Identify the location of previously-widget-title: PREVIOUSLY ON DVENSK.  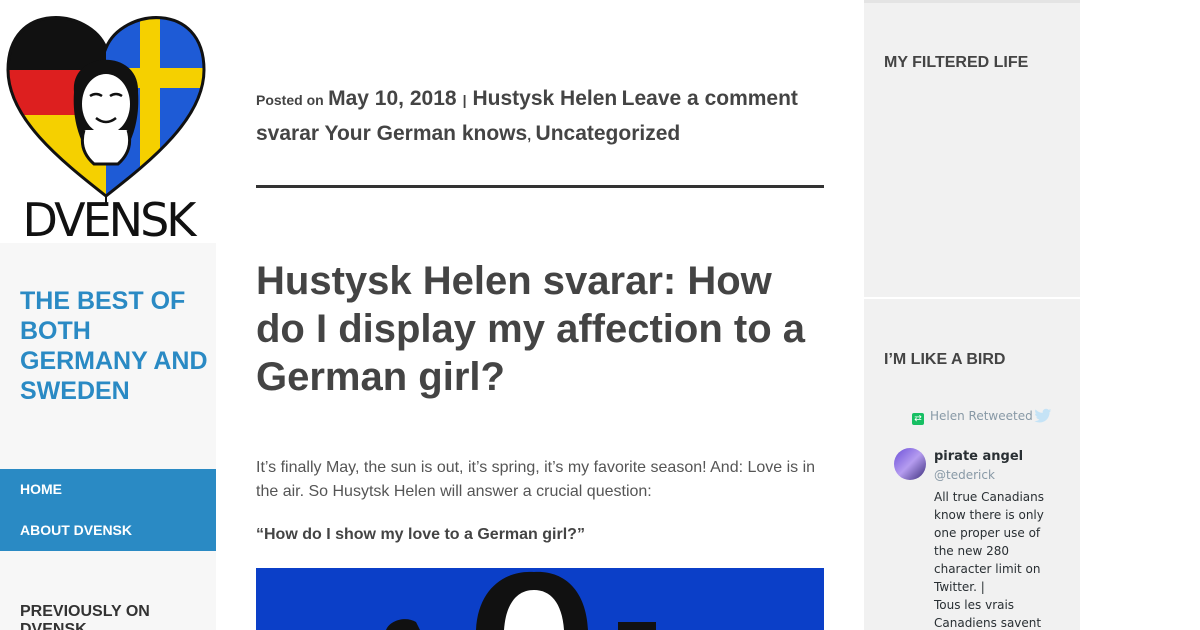
(85, 616).